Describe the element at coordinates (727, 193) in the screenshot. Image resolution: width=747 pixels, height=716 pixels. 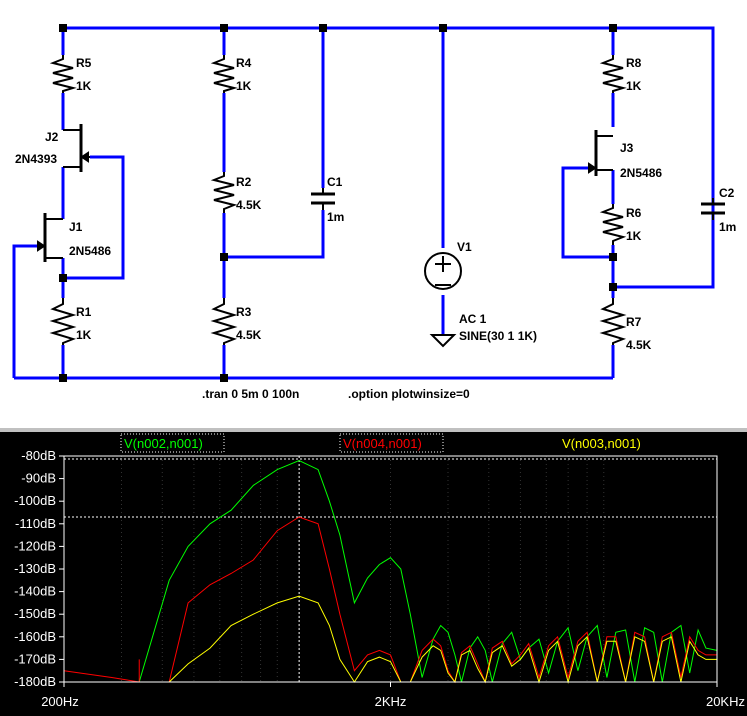
I see `c2-name: C2` at that location.